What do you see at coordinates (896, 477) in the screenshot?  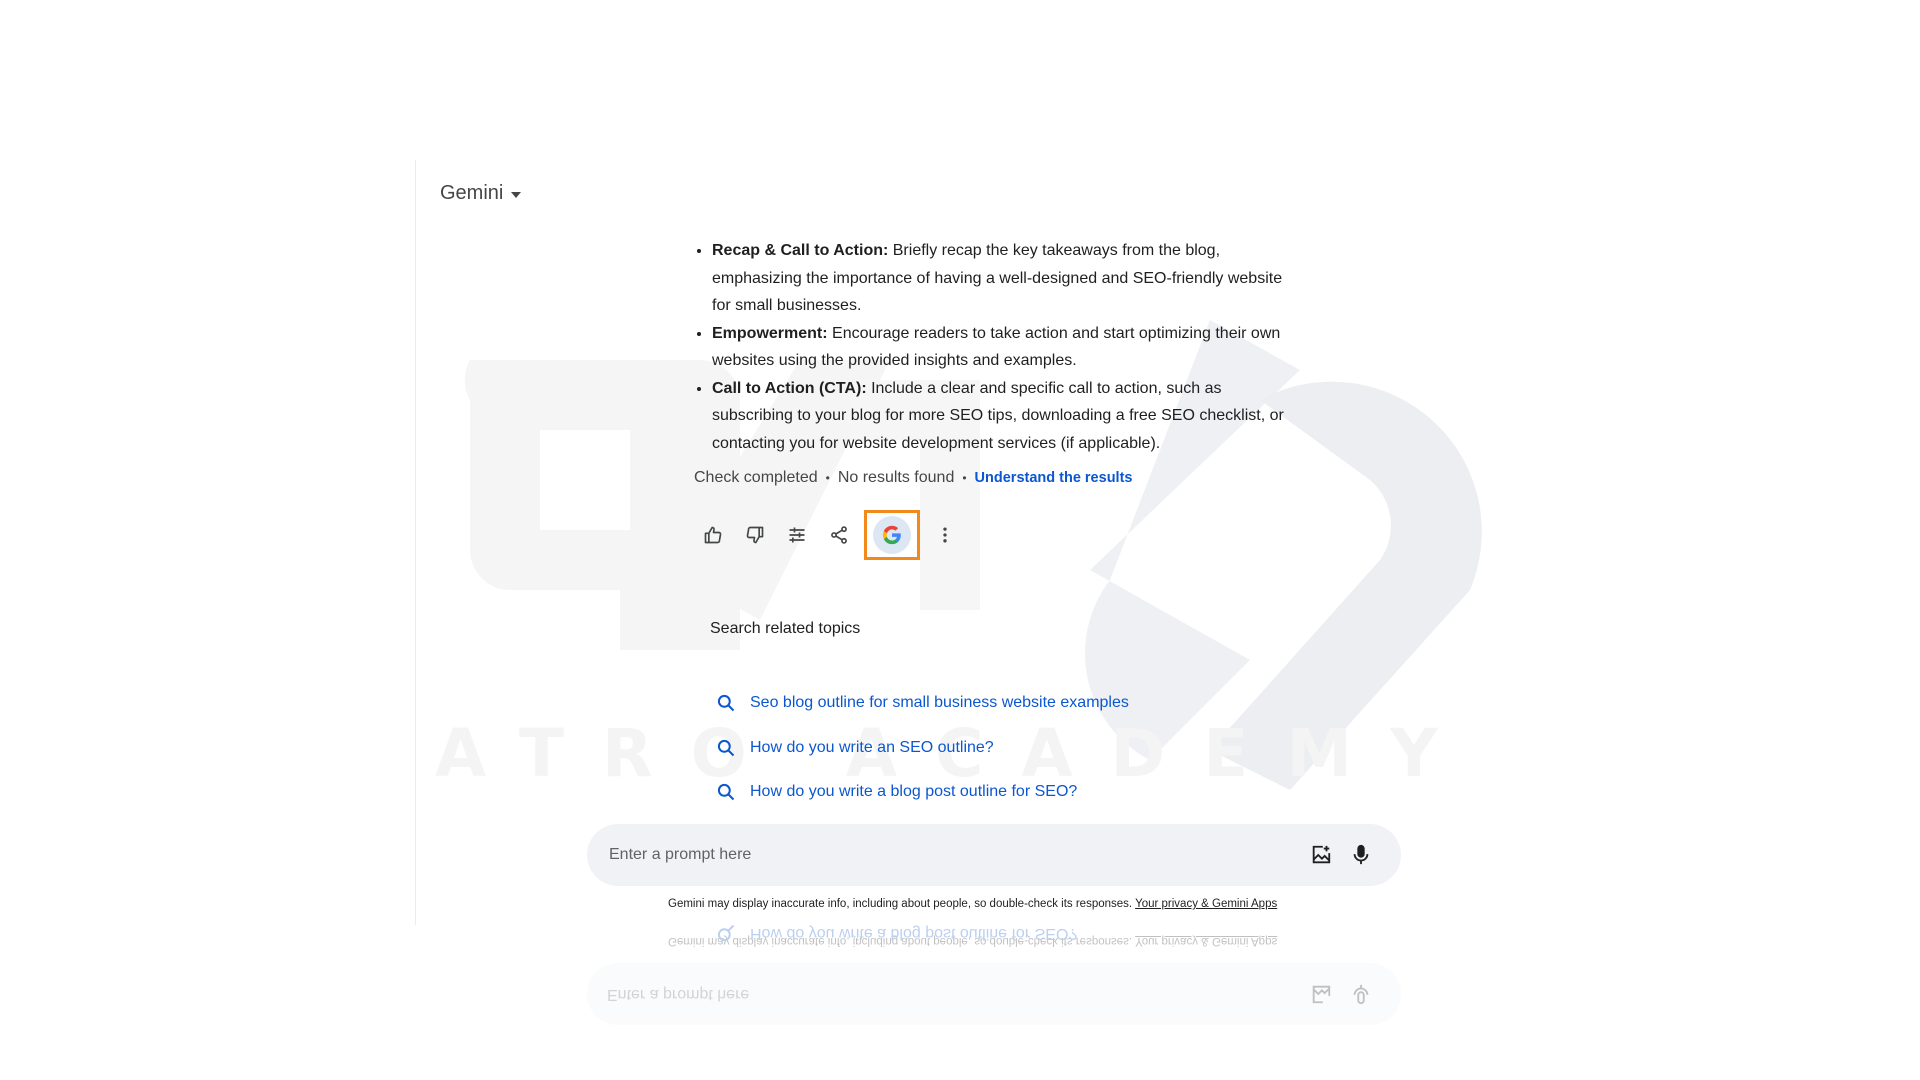 I see `results-status: No results found` at bounding box center [896, 477].